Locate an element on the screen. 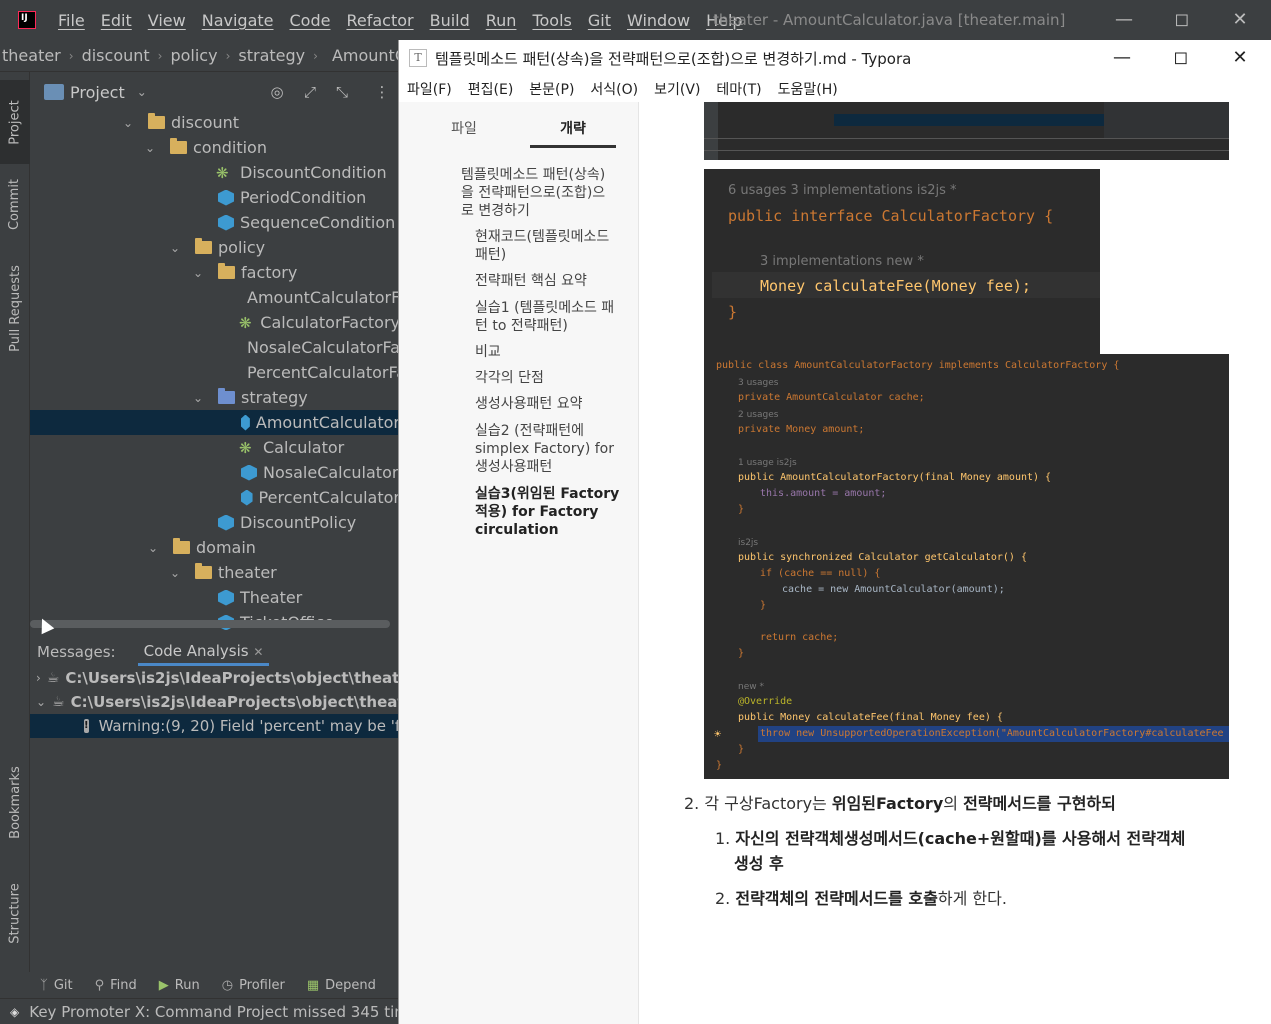  menu-refactor: Refactor is located at coordinates (379, 20).